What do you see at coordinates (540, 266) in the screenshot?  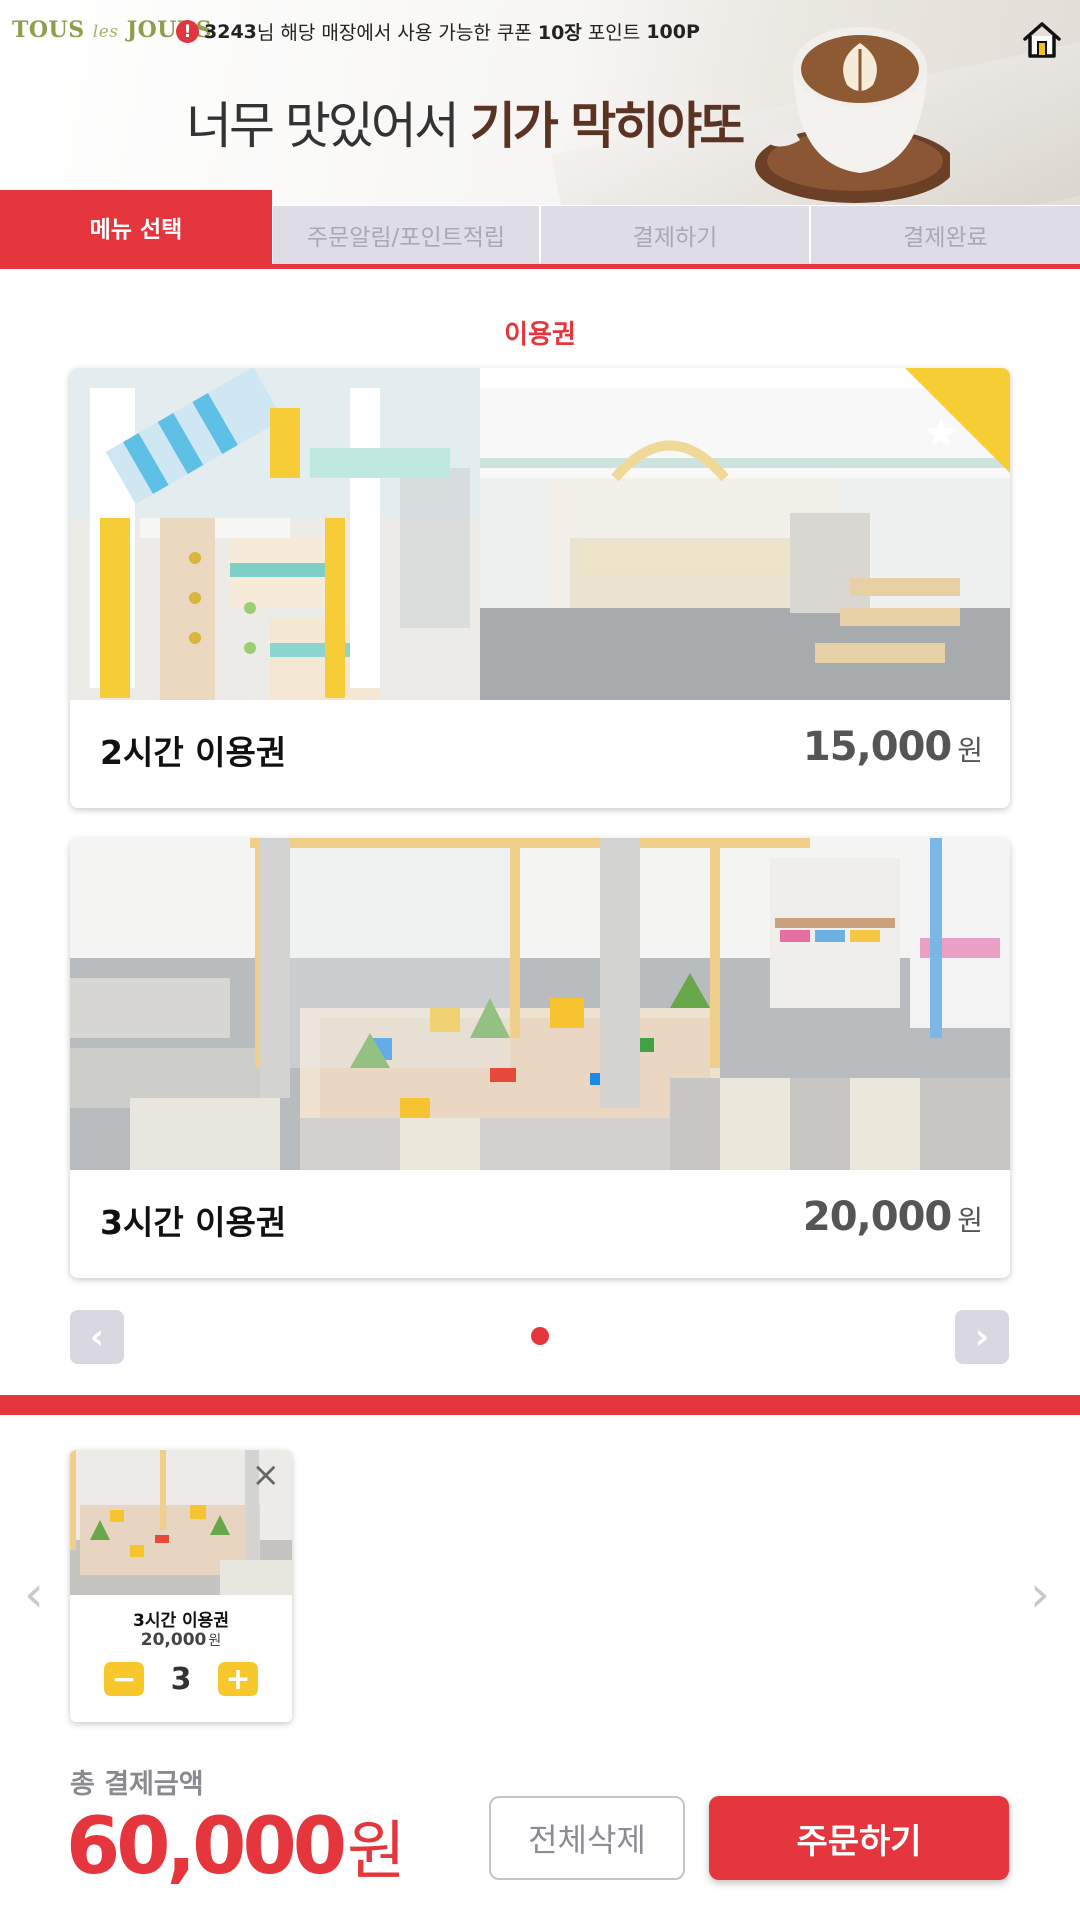 I see `steps-underline` at bounding box center [540, 266].